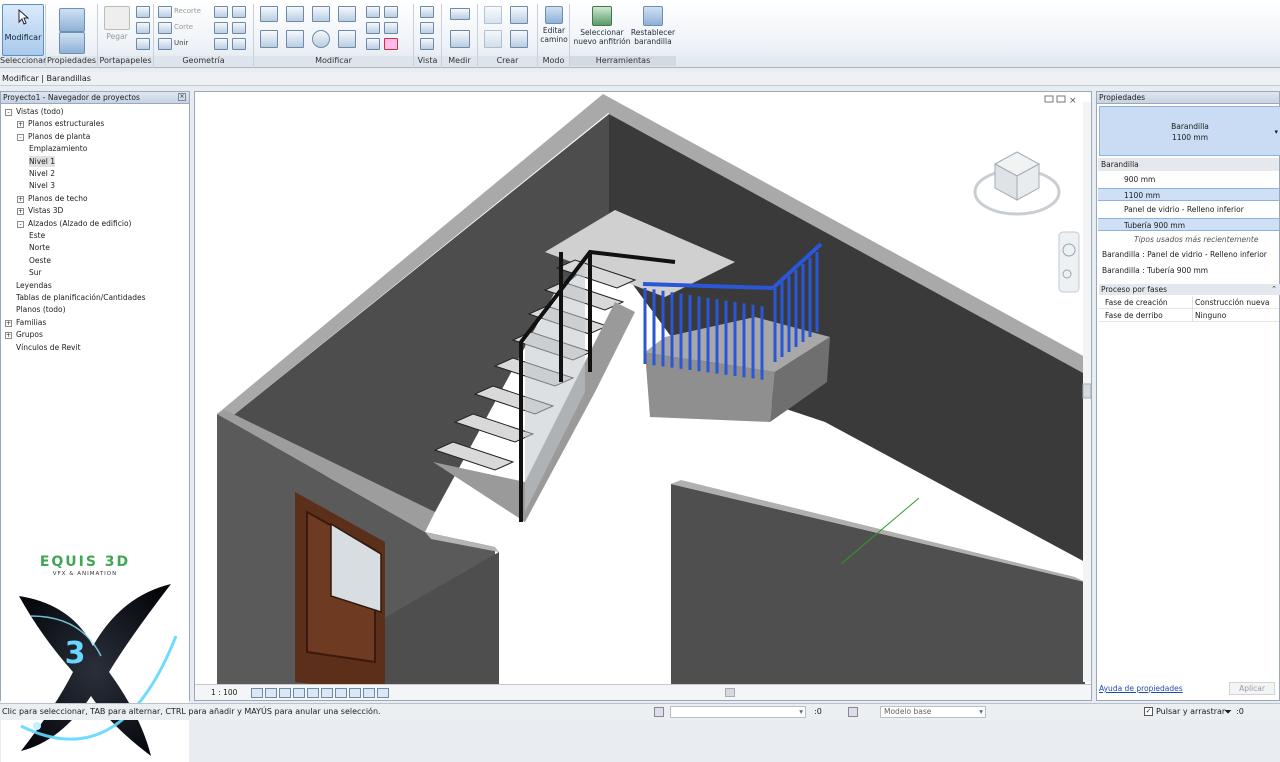 The height and width of the screenshot is (762, 1280). What do you see at coordinates (1148, 711) in the screenshot?
I see `press-drag-checkbox: ✓` at bounding box center [1148, 711].